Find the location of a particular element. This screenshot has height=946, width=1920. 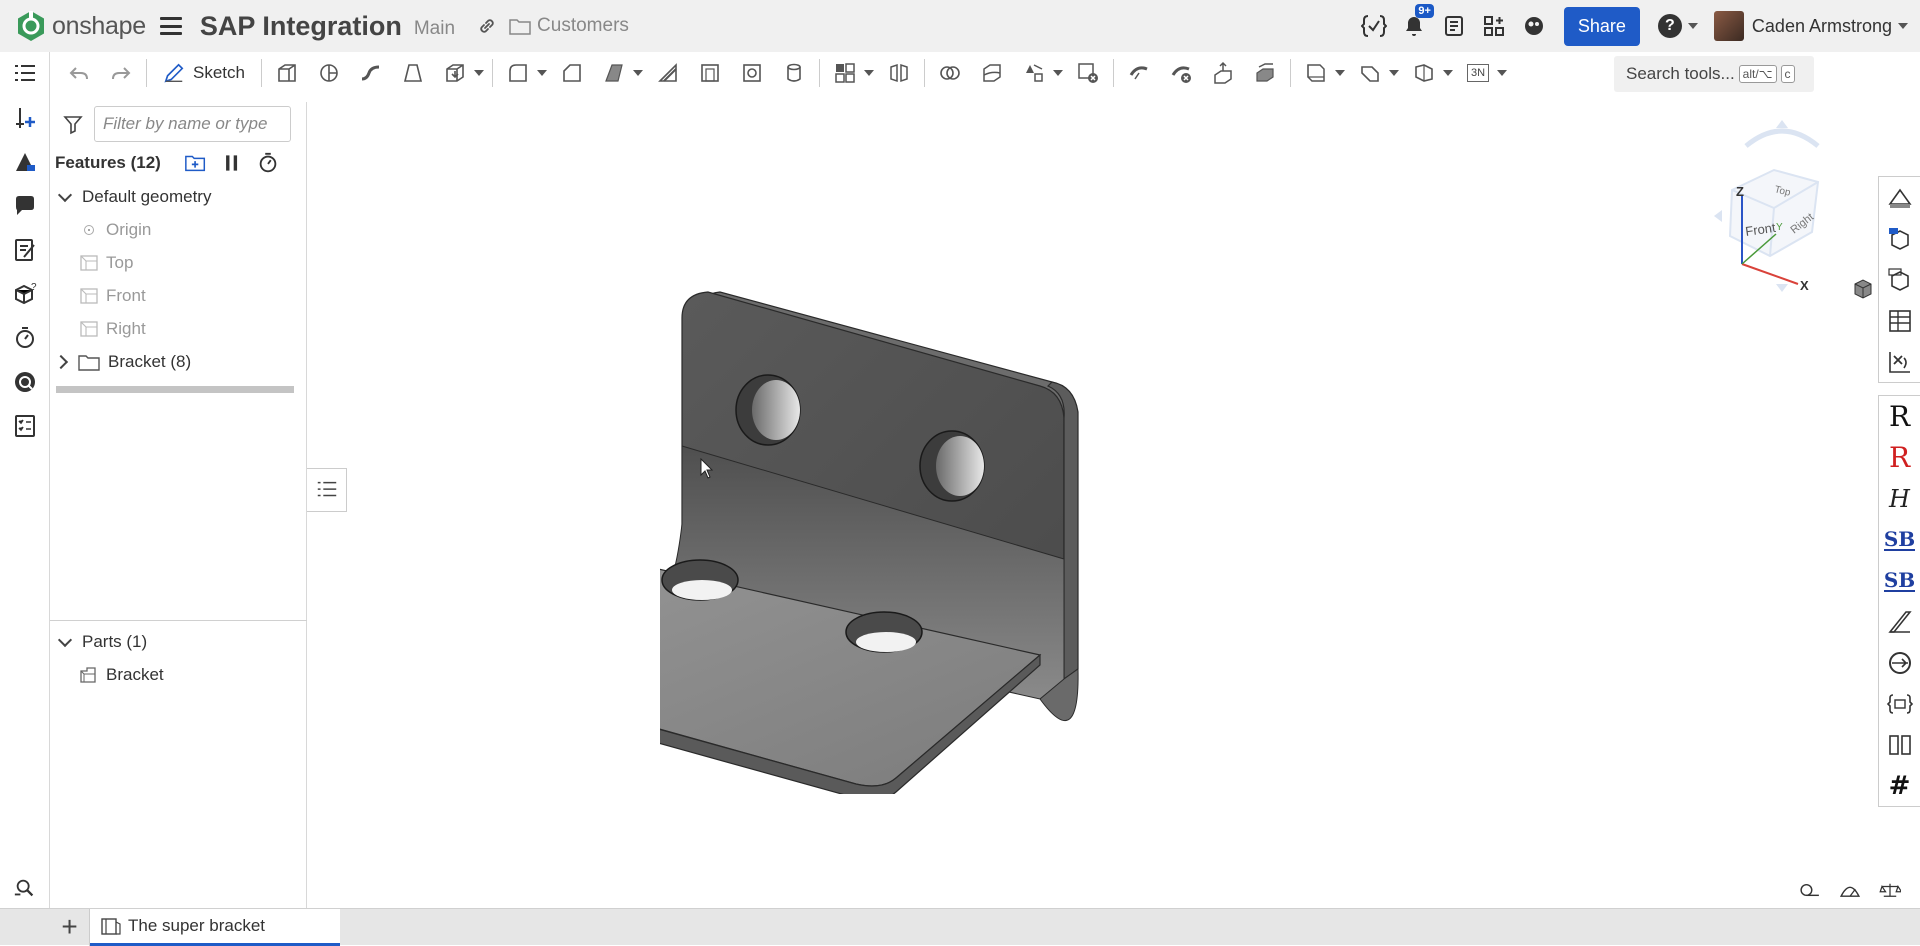

user-name: Caden Armstrong is located at coordinates (1822, 26).